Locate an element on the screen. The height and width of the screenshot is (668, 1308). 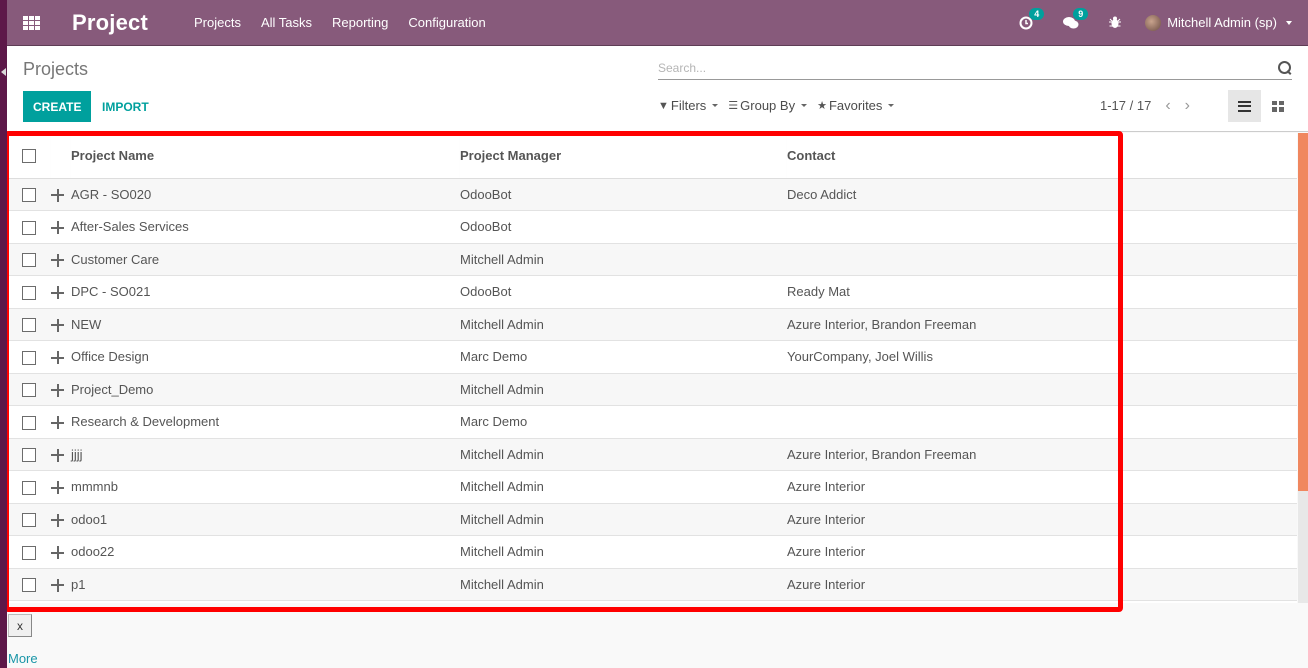
pager-value: 1-17 / 17 is located at coordinates (1125, 105).